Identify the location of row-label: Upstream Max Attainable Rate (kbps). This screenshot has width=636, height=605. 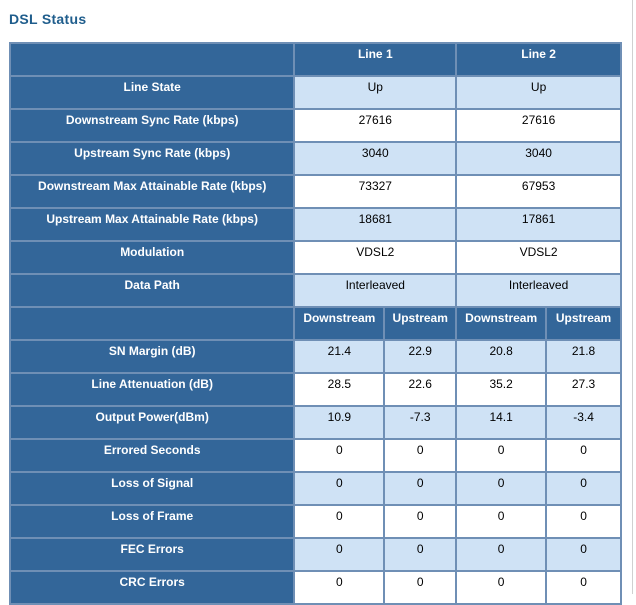
(152, 224).